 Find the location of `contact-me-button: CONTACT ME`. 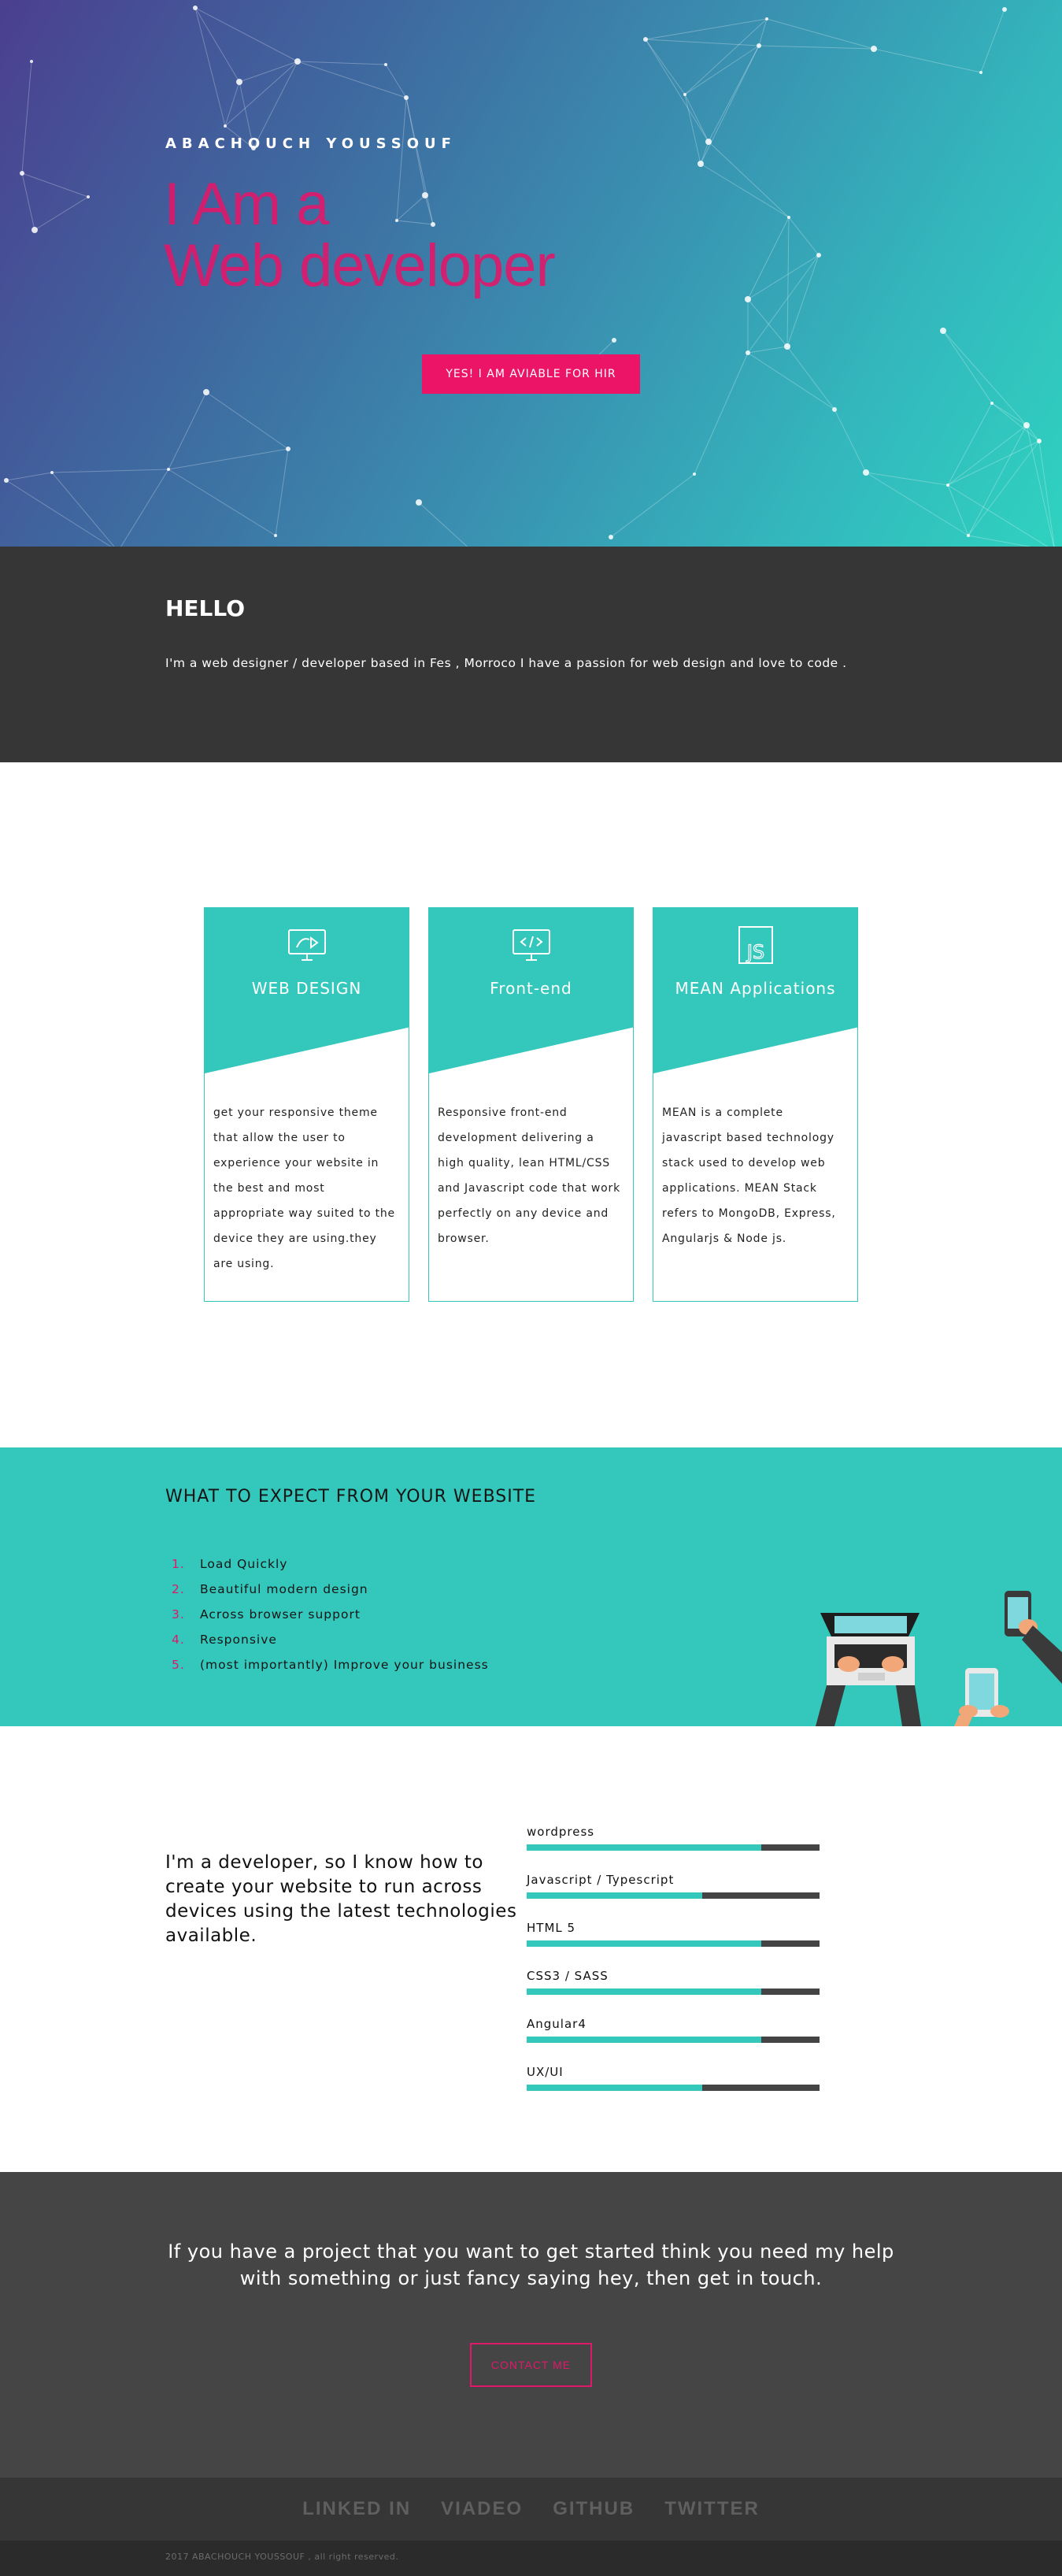

contact-me-button: CONTACT ME is located at coordinates (531, 2365).